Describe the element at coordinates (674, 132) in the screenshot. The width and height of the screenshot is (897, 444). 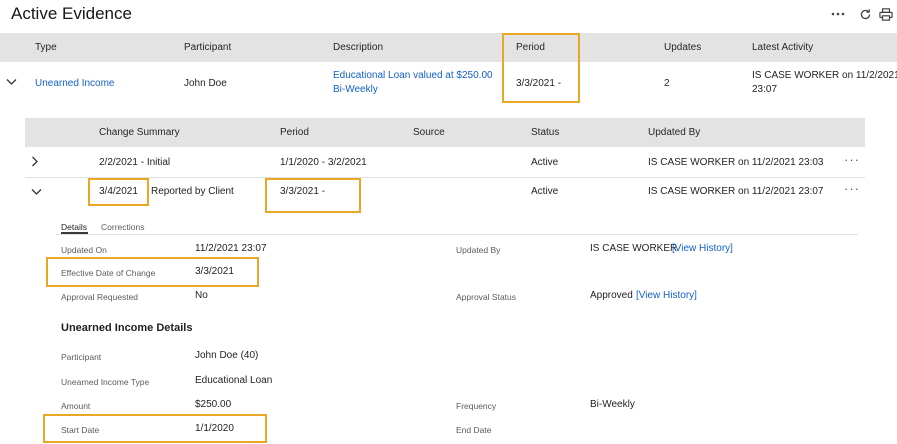
I see `column-header-updated-by: Updated By` at that location.